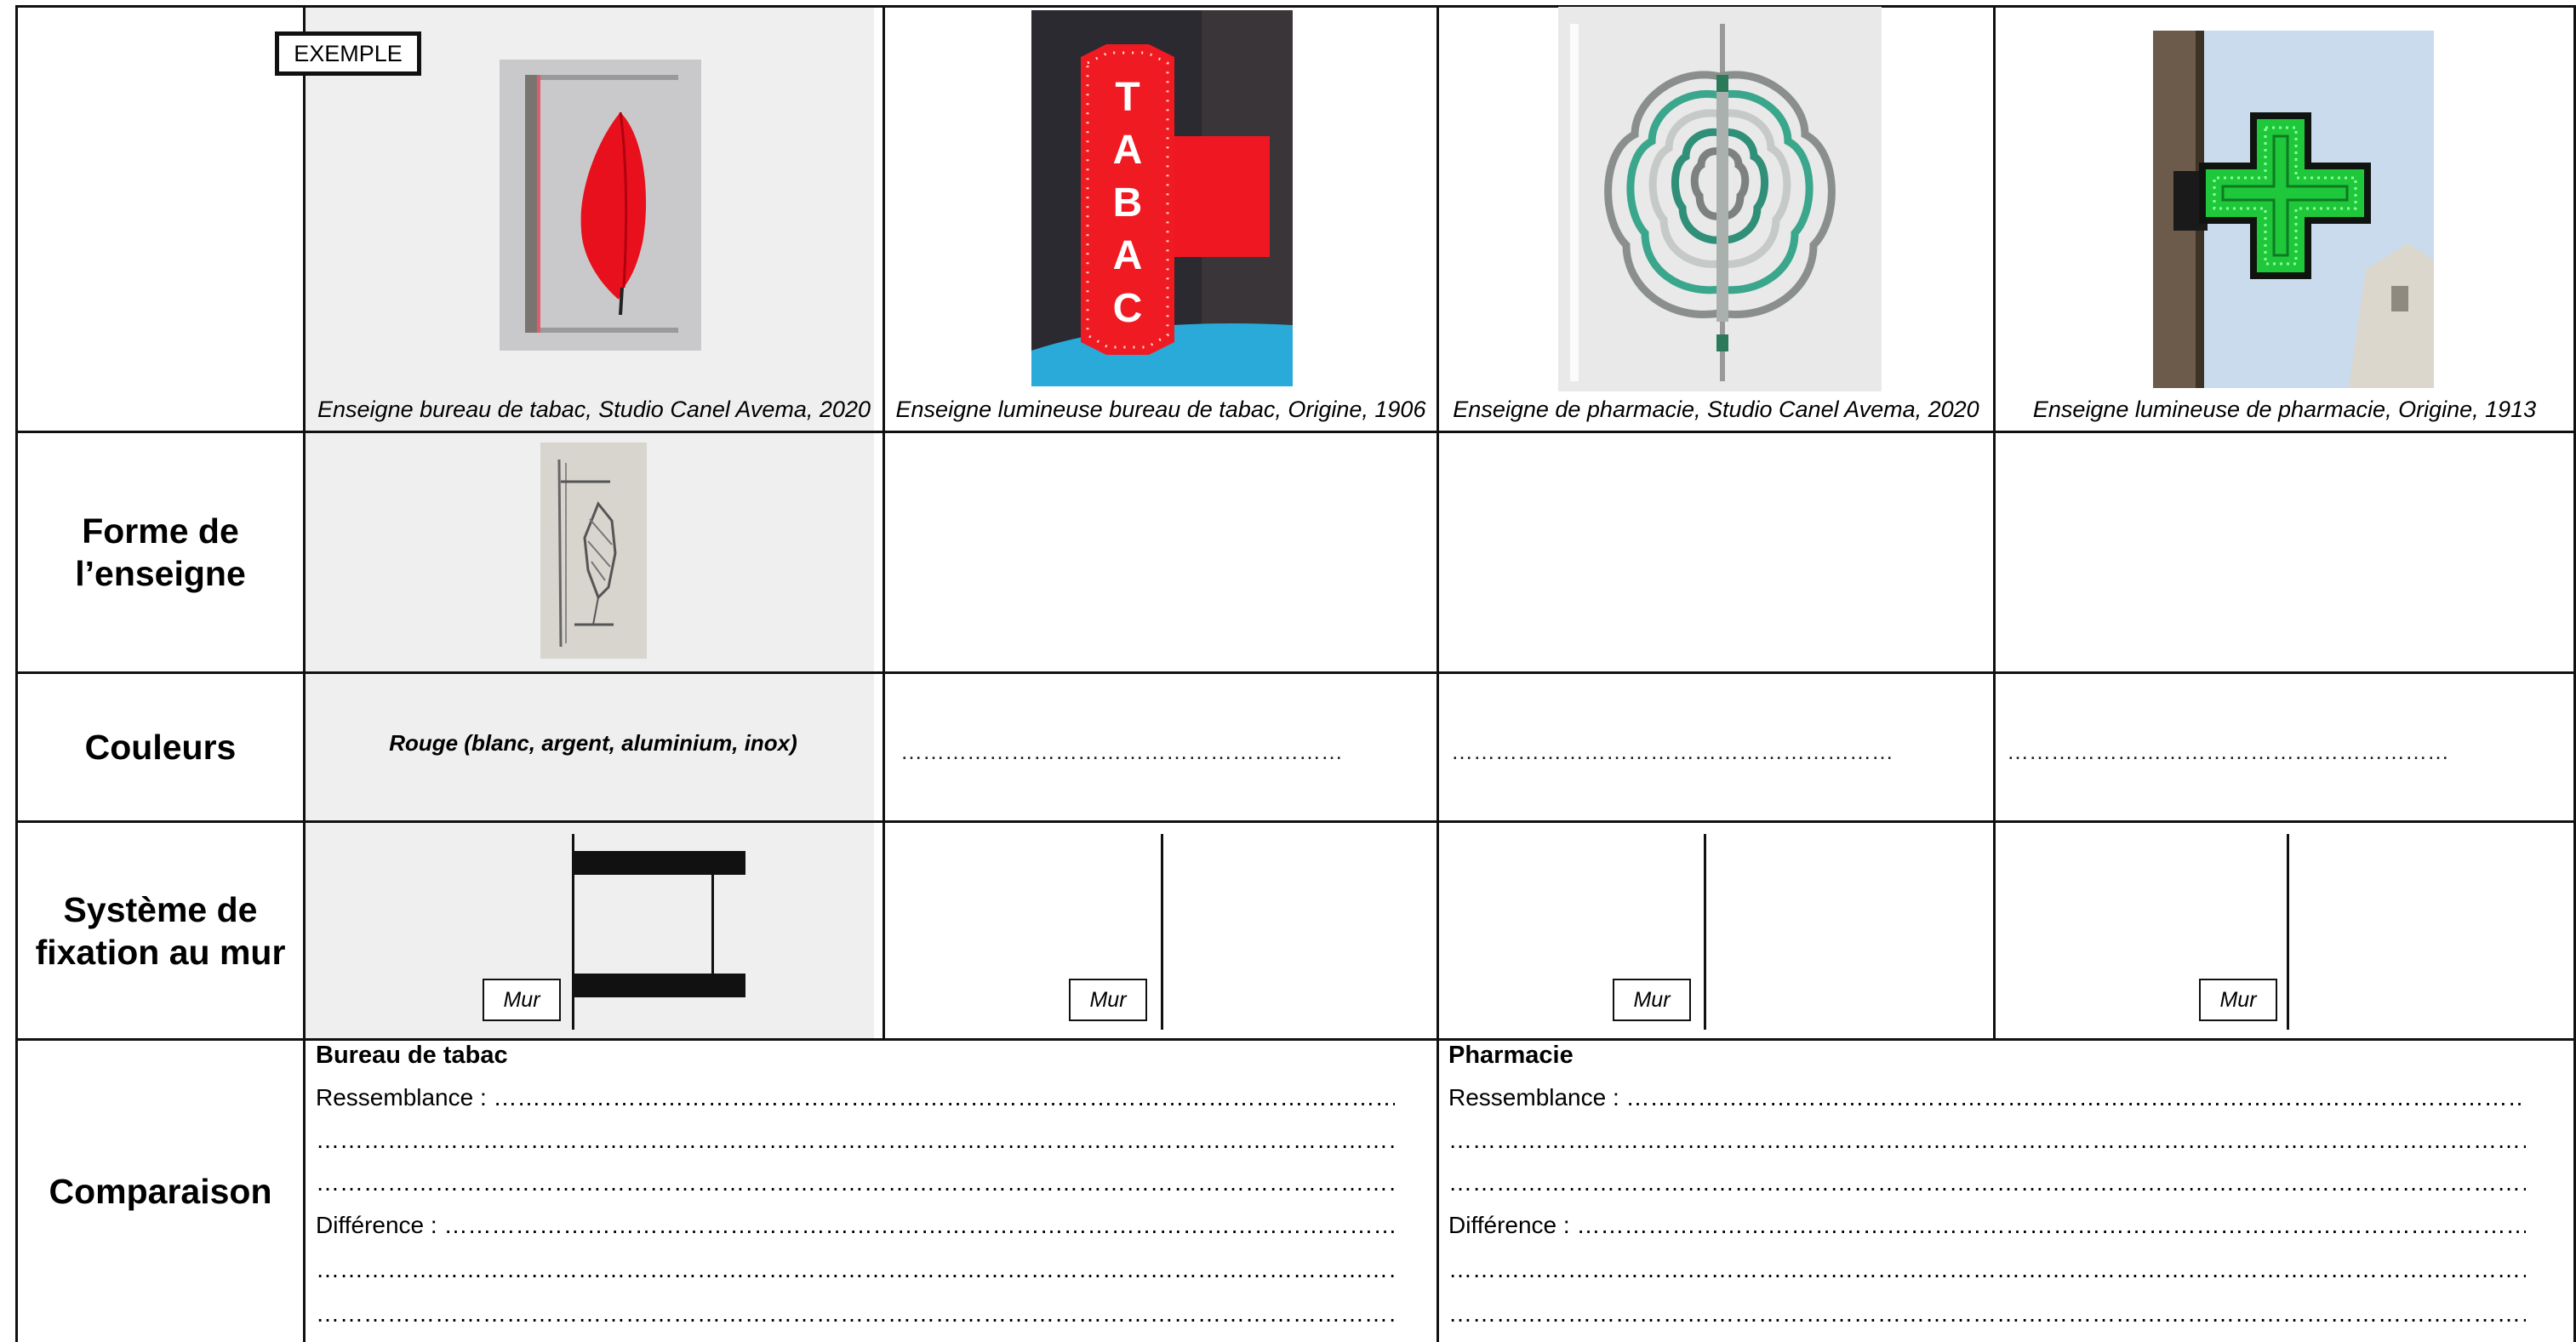  Describe the element at coordinates (2293, 209) in the screenshot. I see `photo-green-pharmacy-cross` at that location.